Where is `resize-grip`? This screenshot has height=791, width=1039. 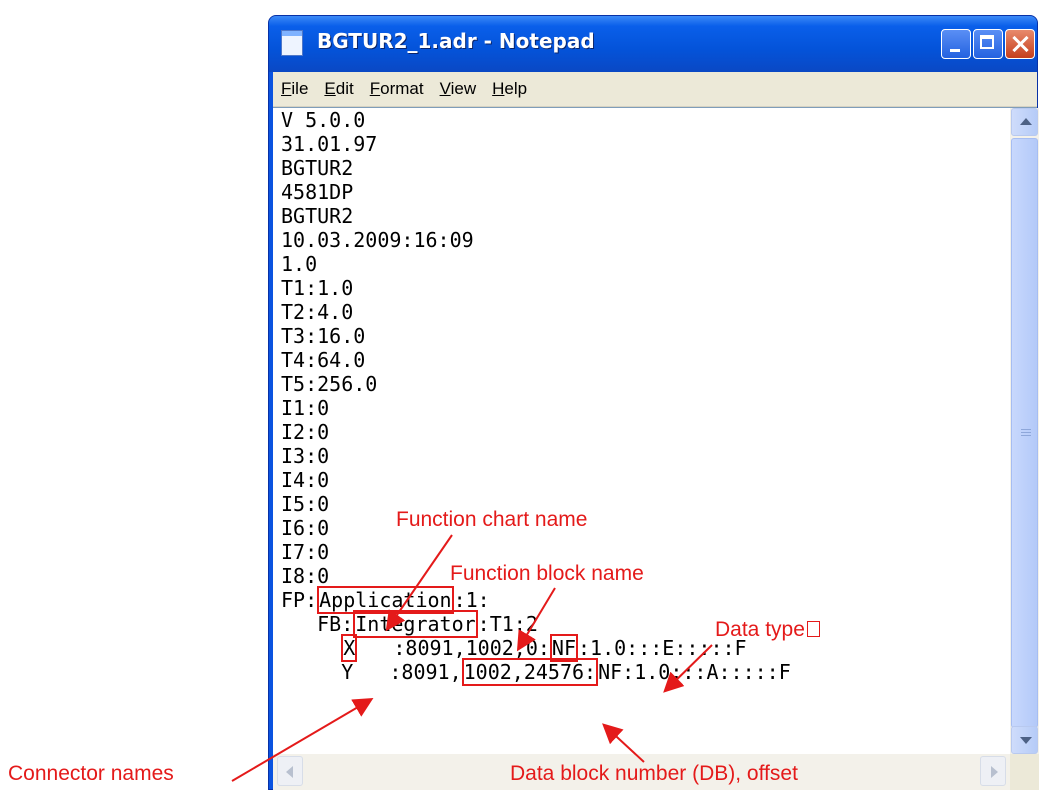
resize-grip is located at coordinates (1024, 772).